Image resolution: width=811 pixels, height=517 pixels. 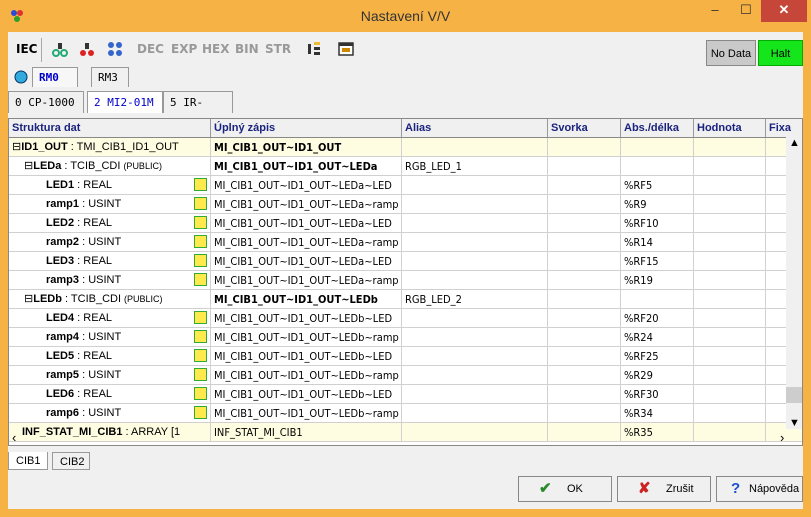 I want to click on cell-structure: LED3 : REAL, so click(x=110, y=261).